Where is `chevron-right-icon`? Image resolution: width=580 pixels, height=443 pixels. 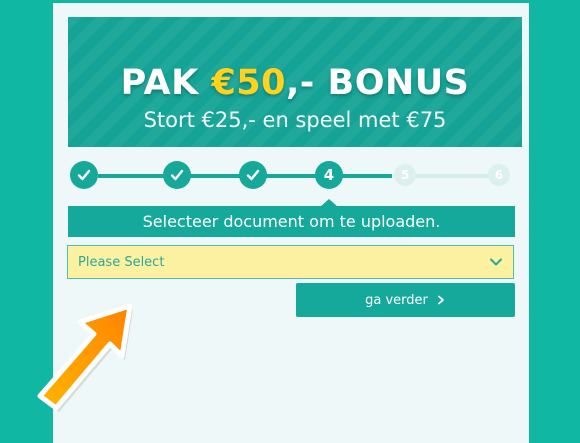
chevron-right-icon is located at coordinates (440, 300).